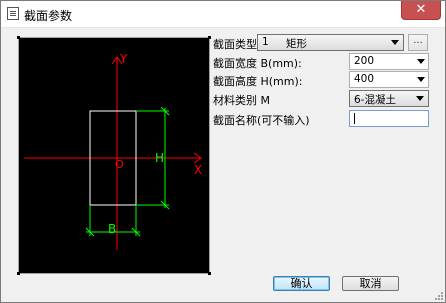 The height and width of the screenshot is (303, 446). I want to click on cancel-button: 取消, so click(370, 283).